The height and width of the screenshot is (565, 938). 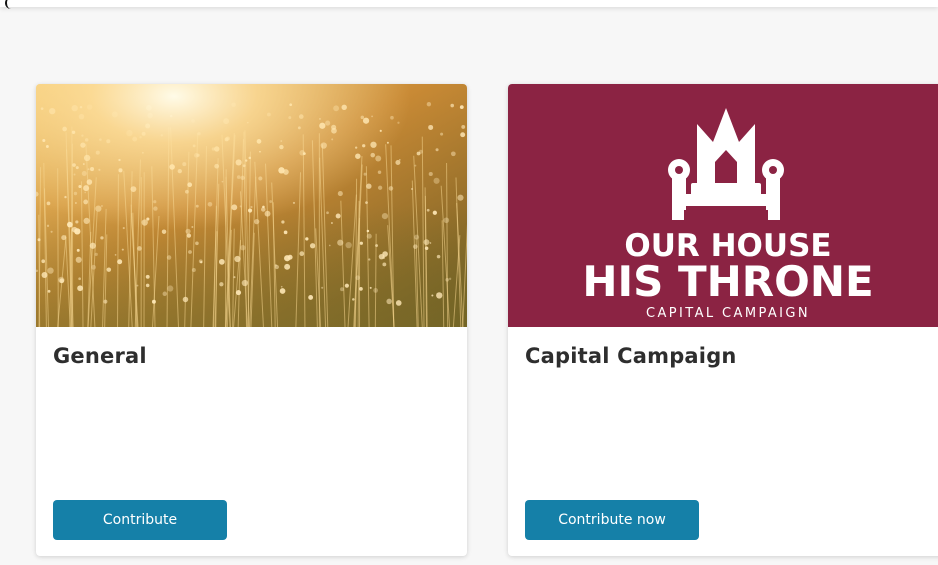 I want to click on contribute-button: Contribute, so click(x=140, y=520).